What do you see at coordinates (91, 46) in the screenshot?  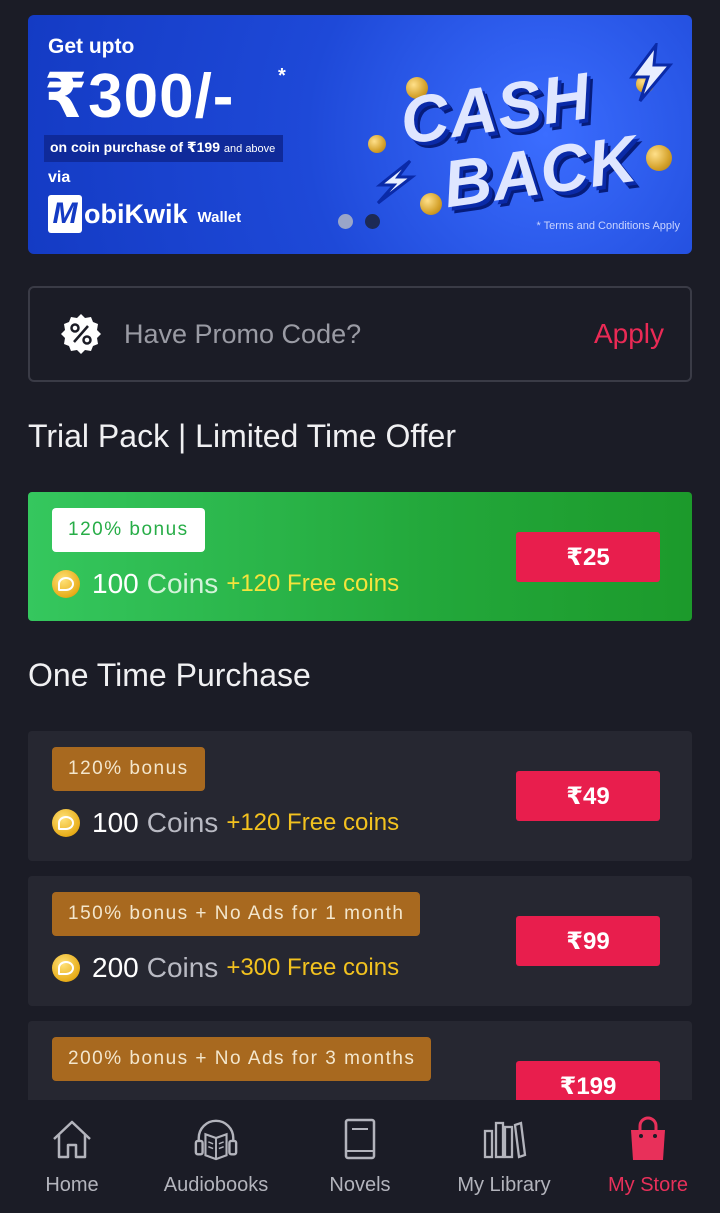 I see `banner-get-upto: Get upto` at bounding box center [91, 46].